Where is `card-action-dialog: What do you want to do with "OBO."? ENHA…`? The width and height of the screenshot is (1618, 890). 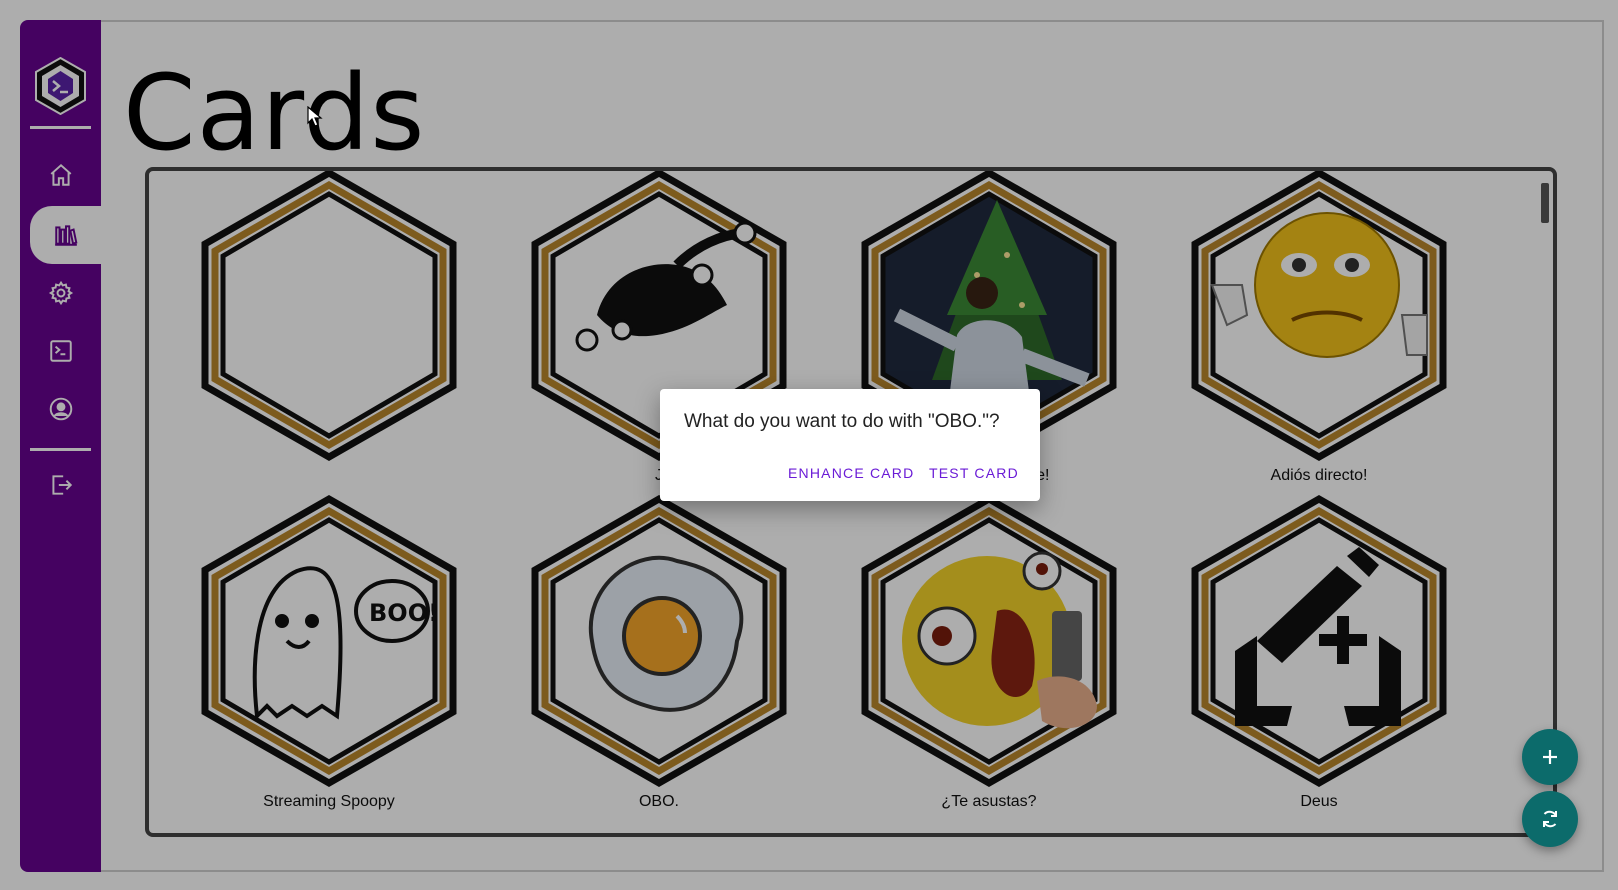 card-action-dialog: What do you want to do with "OBO."? ENHA… is located at coordinates (850, 445).